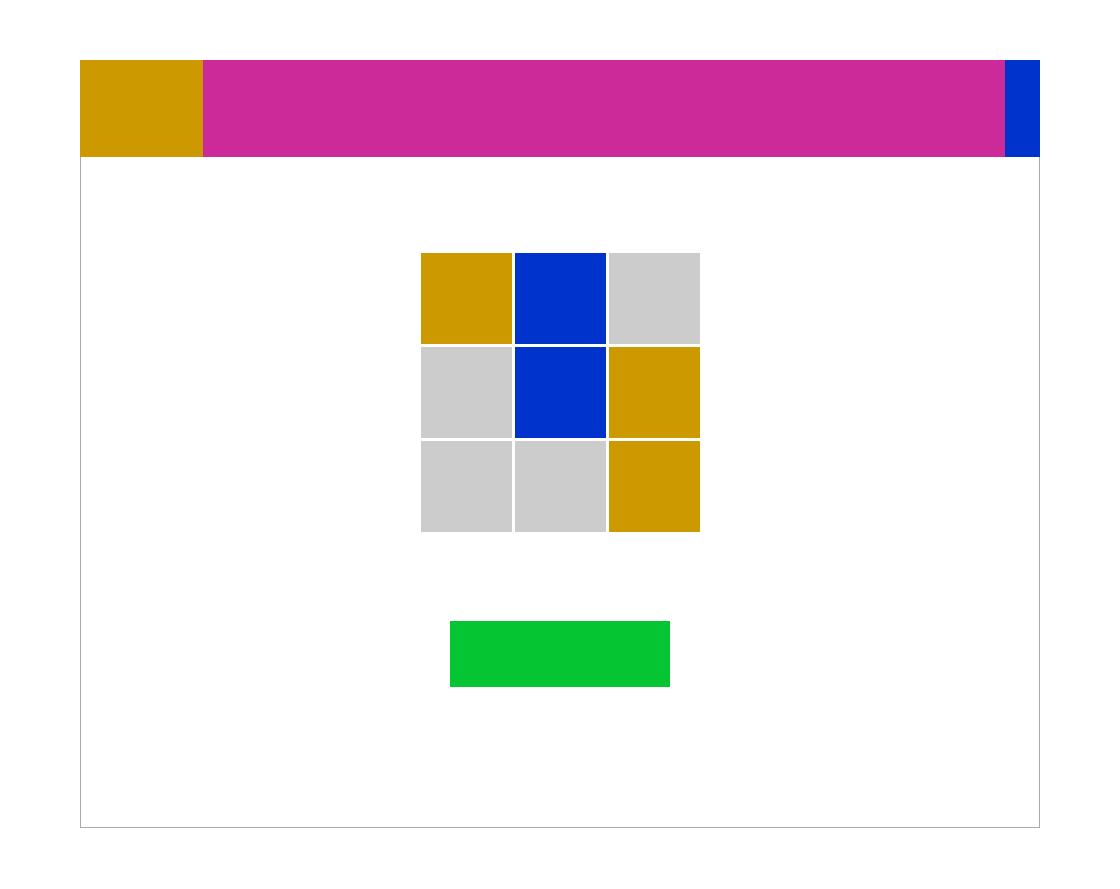 Image resolution: width=1120 pixels, height=889 pixels. Describe the element at coordinates (466, 392) in the screenshot. I see `grid-cell-r2-c1` at that location.